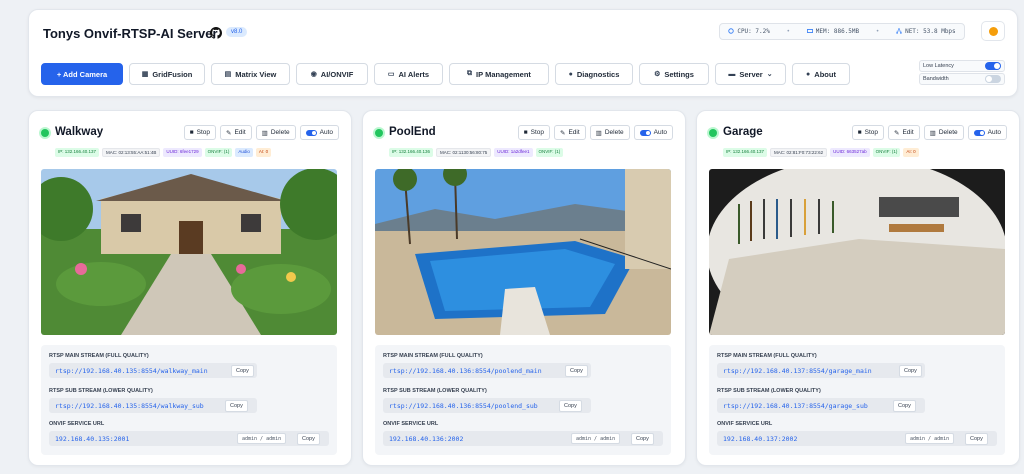 The height and width of the screenshot is (474, 1024). Describe the element at coordinates (82, 74) in the screenshot. I see `add-camera-button: + Add Camera` at that location.